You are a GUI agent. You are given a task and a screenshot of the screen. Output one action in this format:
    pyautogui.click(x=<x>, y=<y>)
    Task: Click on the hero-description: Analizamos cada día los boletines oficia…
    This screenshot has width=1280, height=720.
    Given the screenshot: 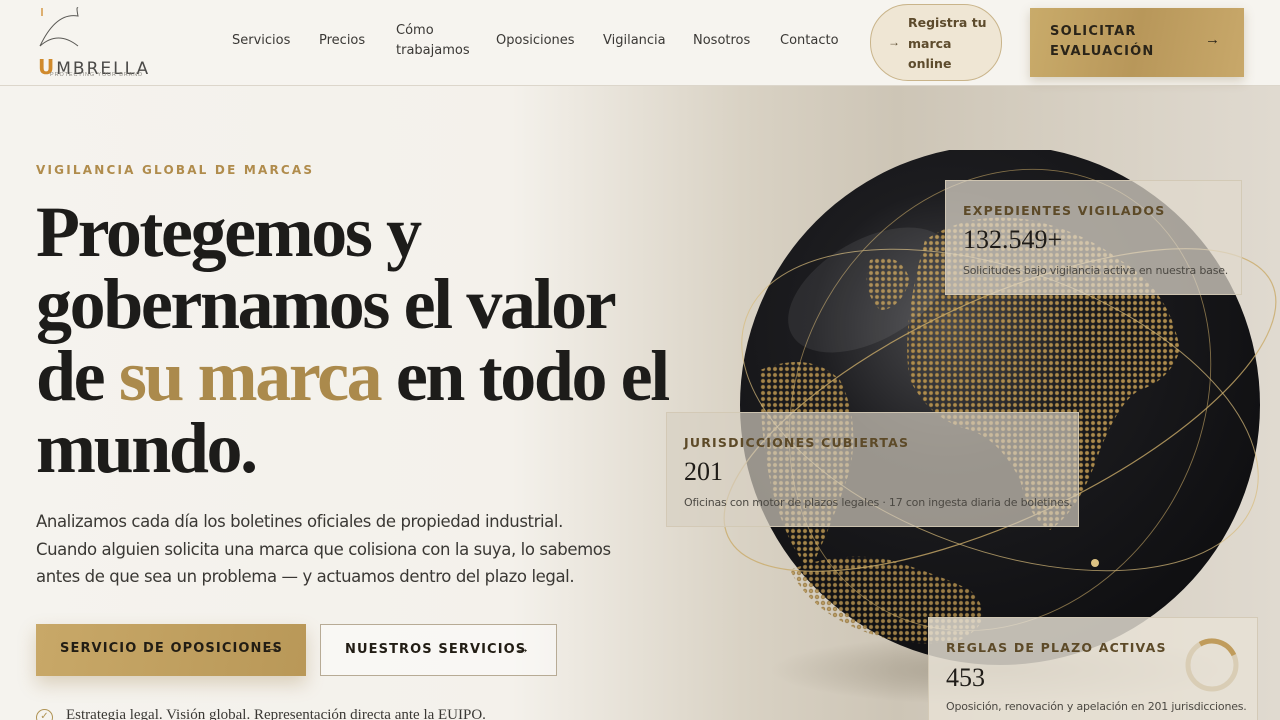 What is the action you would take?
    pyautogui.click(x=323, y=549)
    